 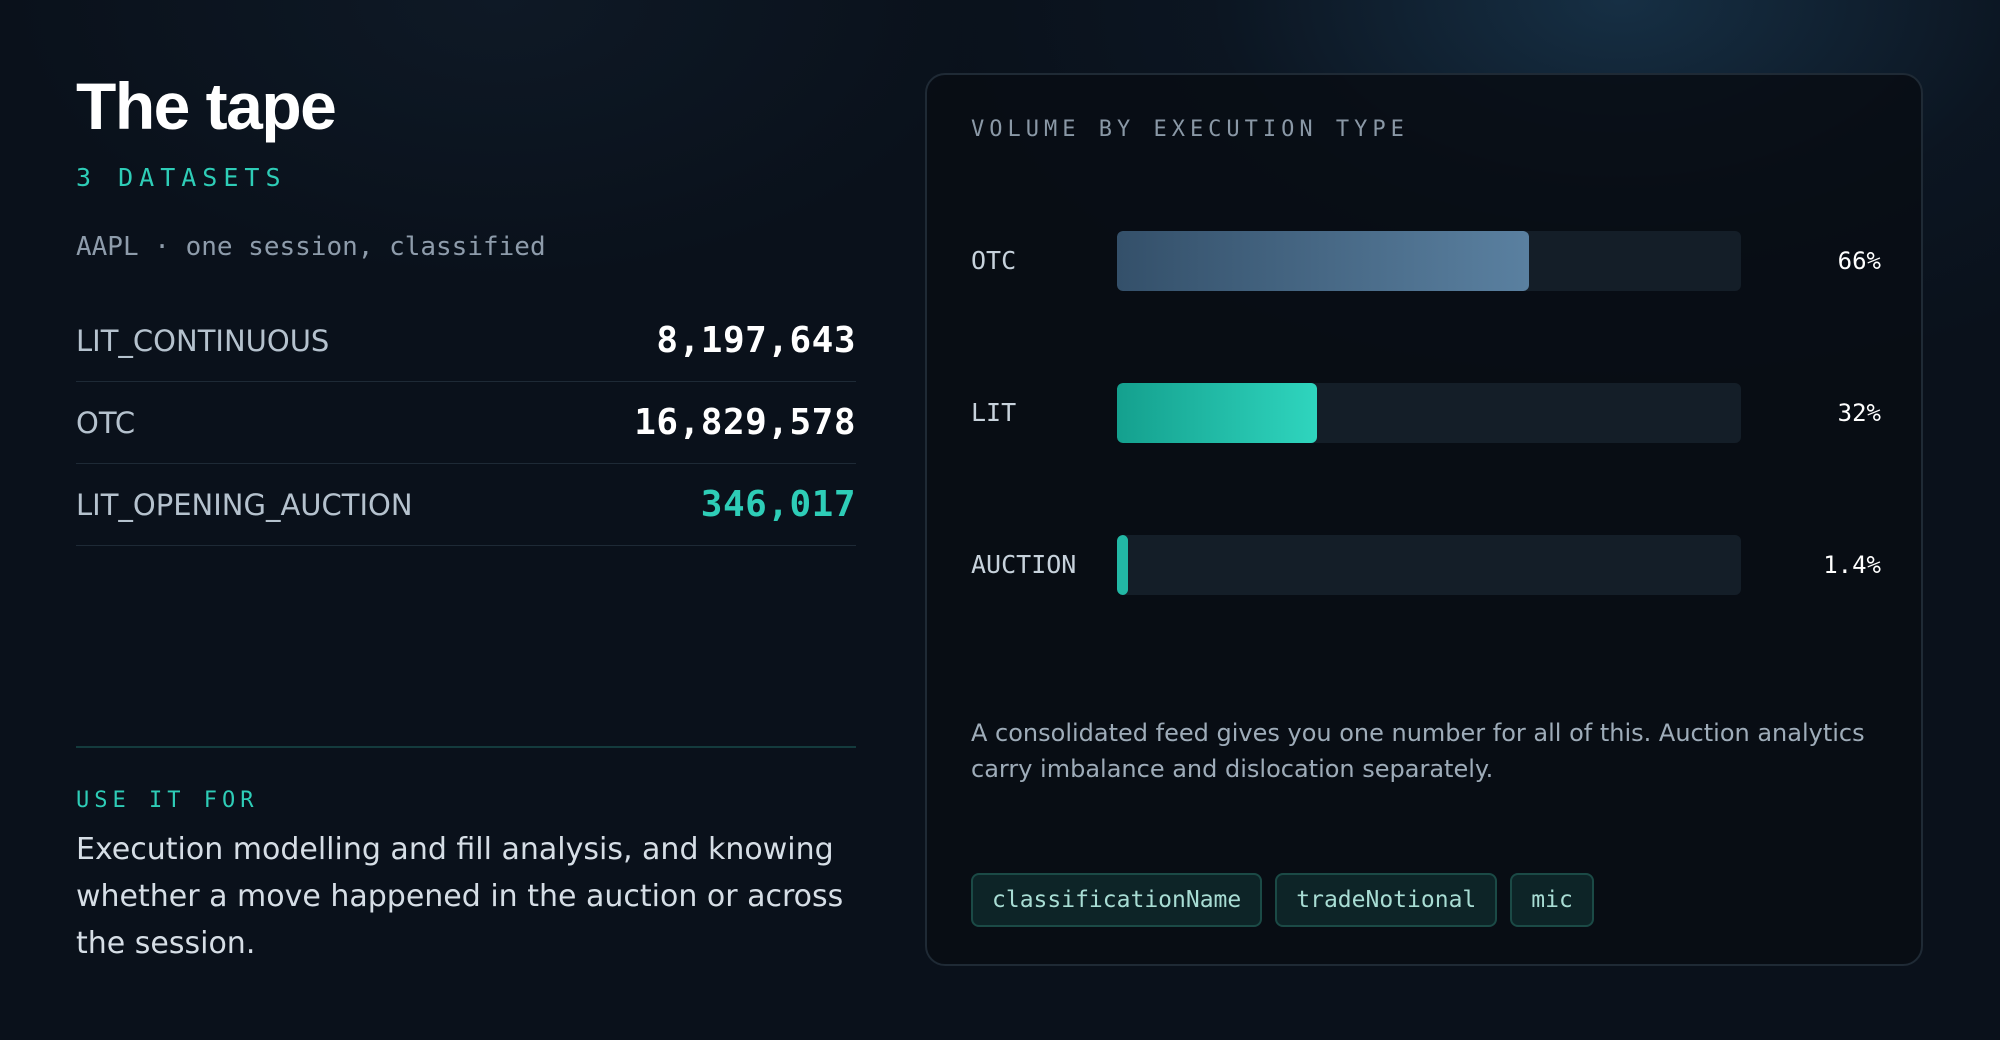 What do you see at coordinates (1122, 565) in the screenshot?
I see `bar-auction` at bounding box center [1122, 565].